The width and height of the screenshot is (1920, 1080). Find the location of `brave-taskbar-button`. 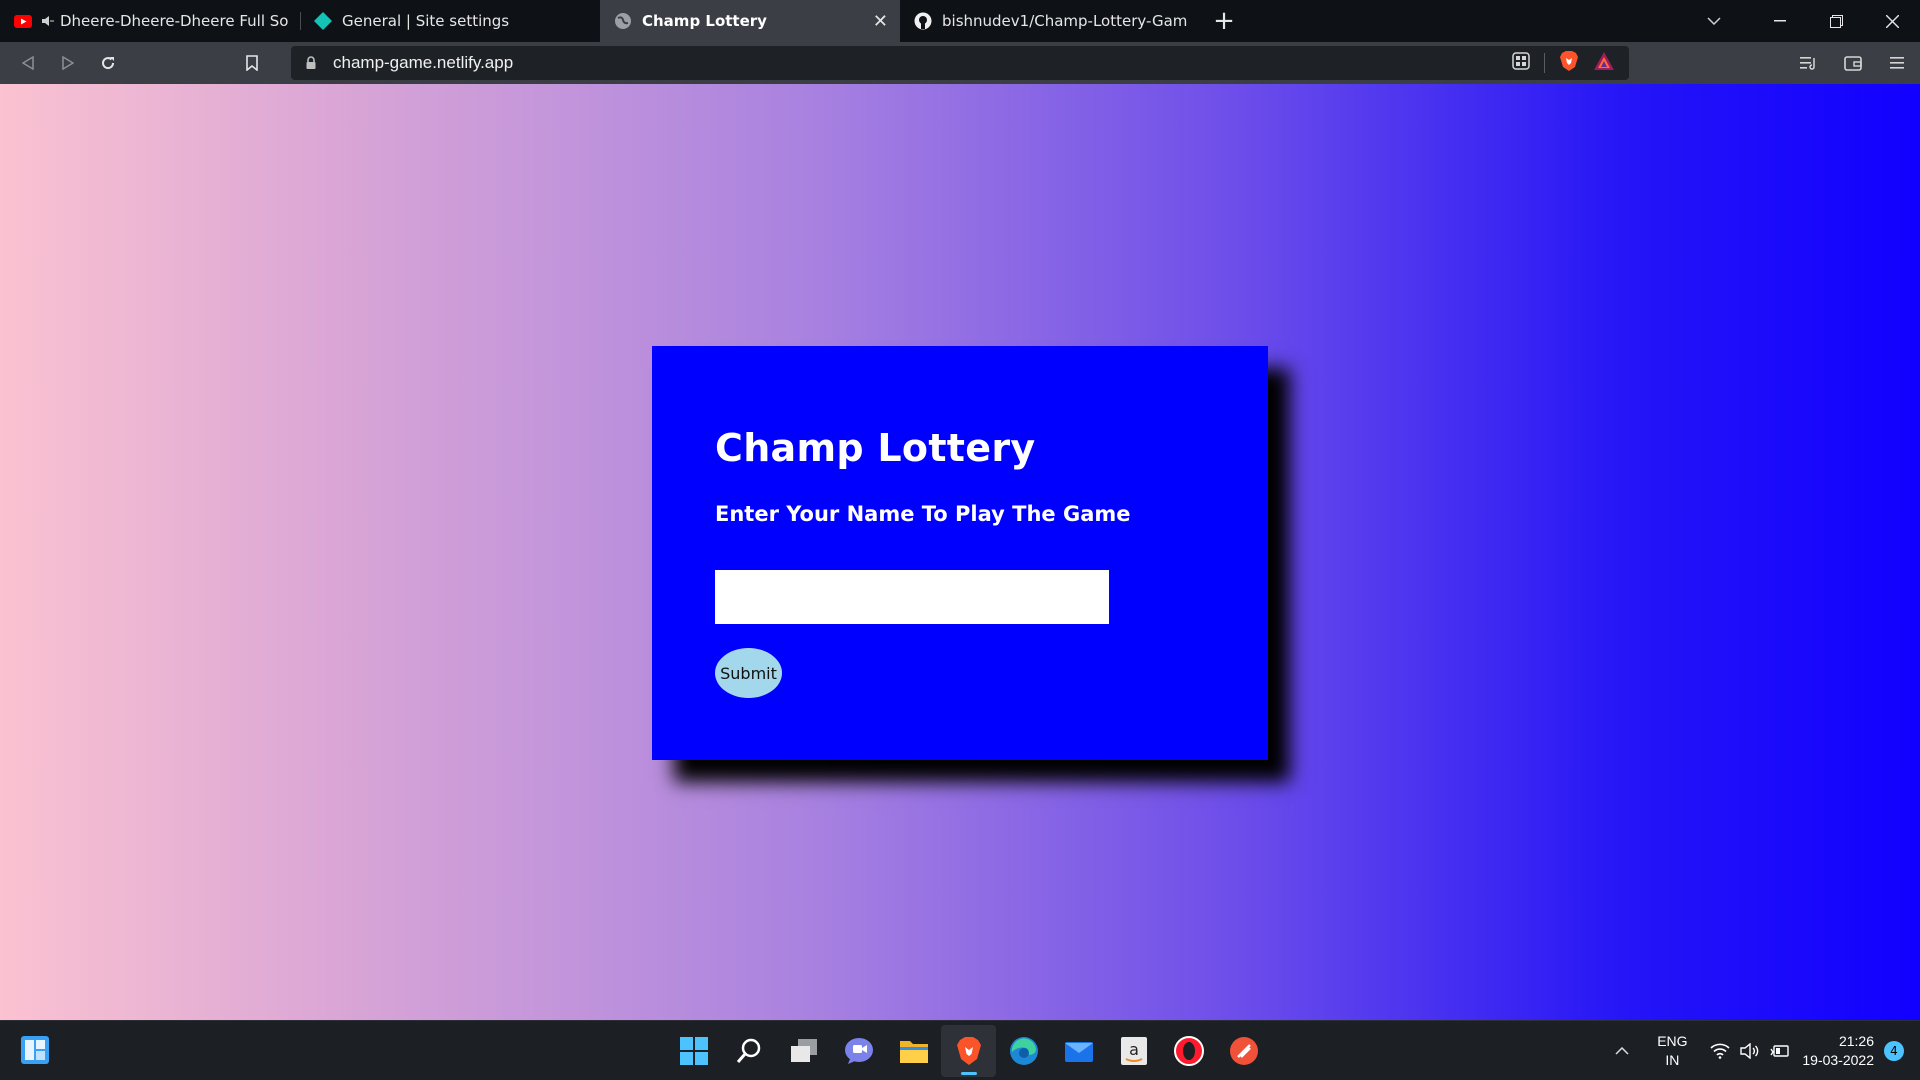

brave-taskbar-button is located at coordinates (968, 1051).